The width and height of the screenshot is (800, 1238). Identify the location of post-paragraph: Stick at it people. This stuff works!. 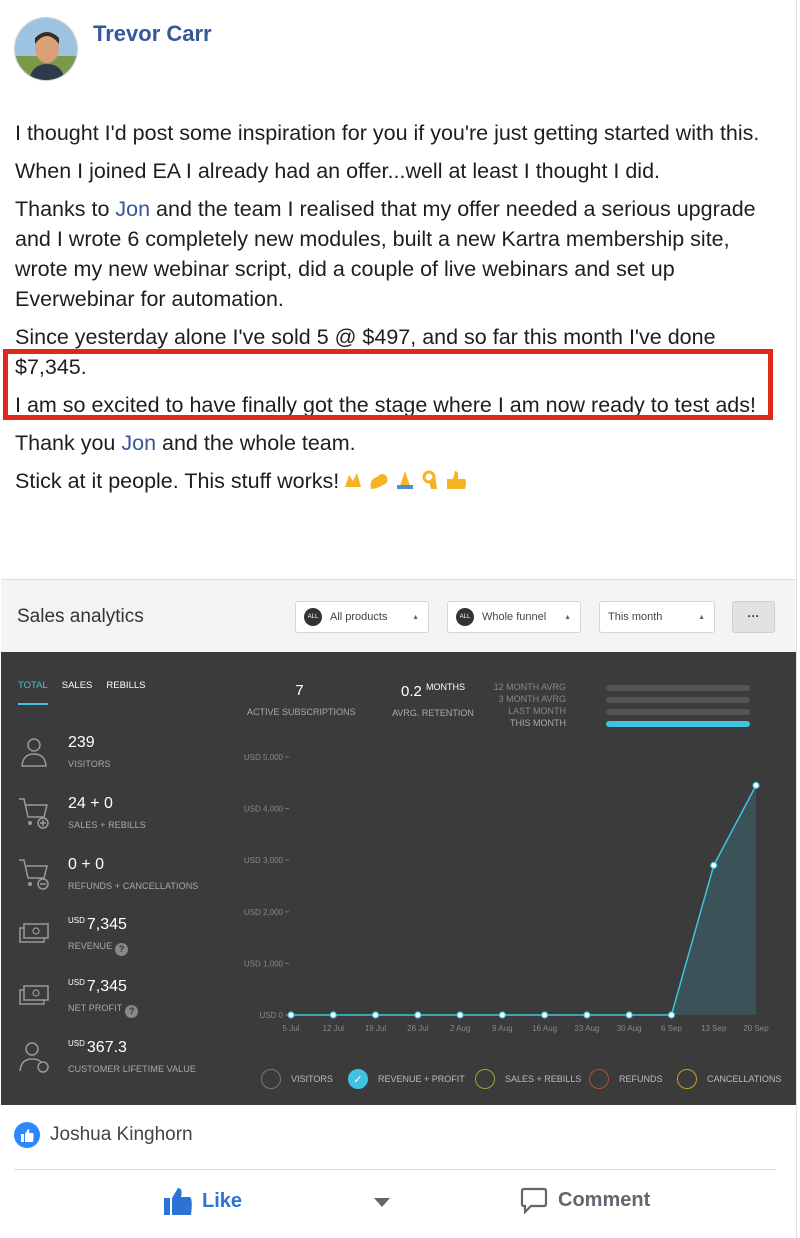
(400, 482).